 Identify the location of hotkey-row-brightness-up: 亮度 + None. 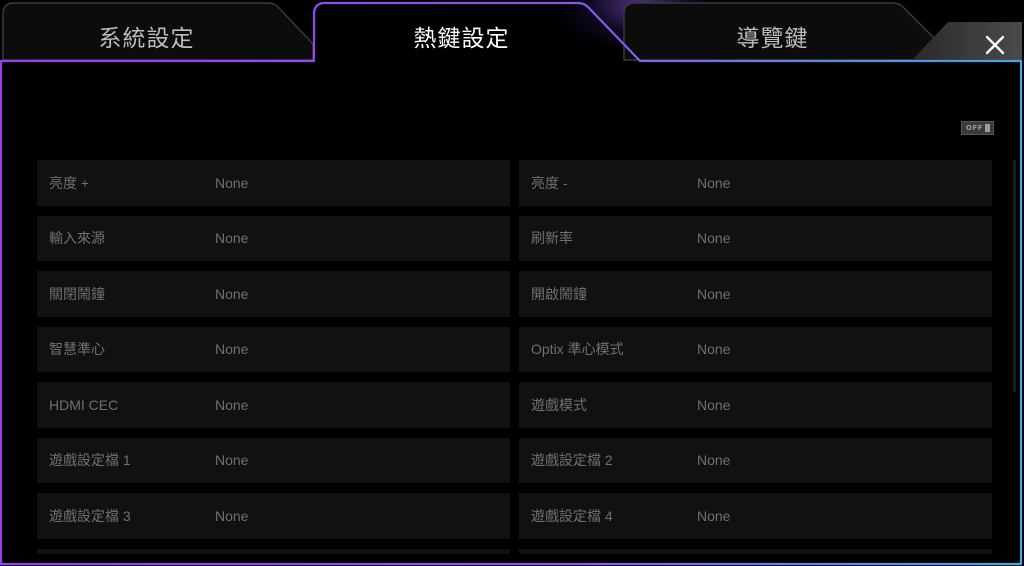
(273, 183).